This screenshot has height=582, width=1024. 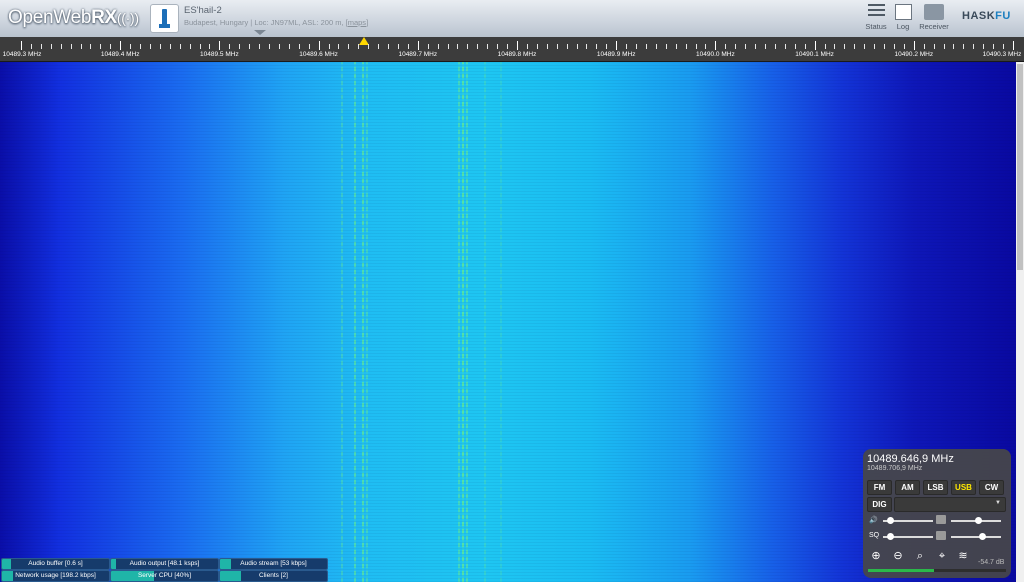 What do you see at coordinates (164, 17) in the screenshot?
I see `antenna-icon` at bounding box center [164, 17].